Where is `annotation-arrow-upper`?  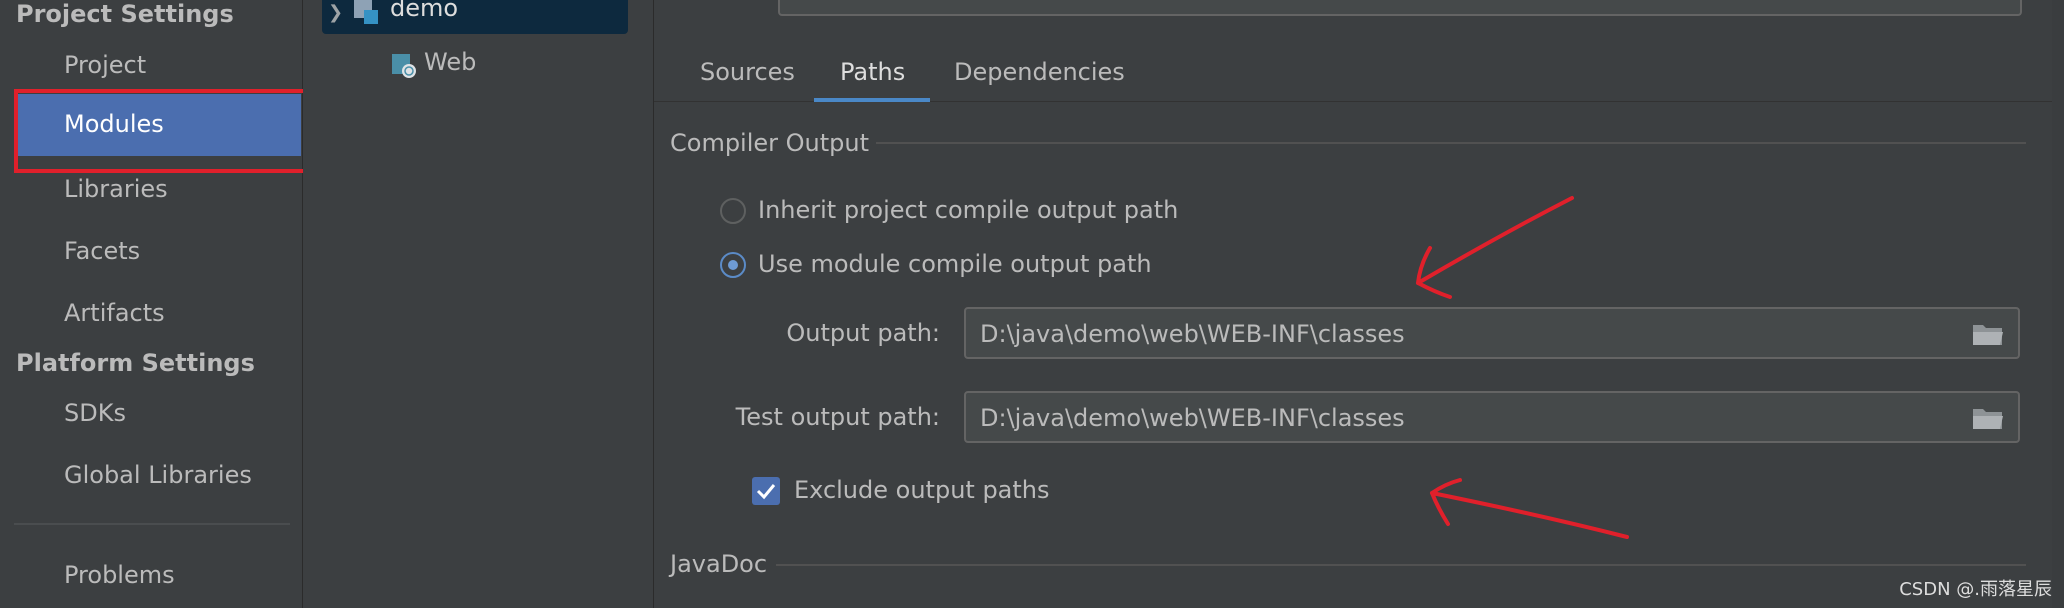 annotation-arrow-upper is located at coordinates (1495, 247).